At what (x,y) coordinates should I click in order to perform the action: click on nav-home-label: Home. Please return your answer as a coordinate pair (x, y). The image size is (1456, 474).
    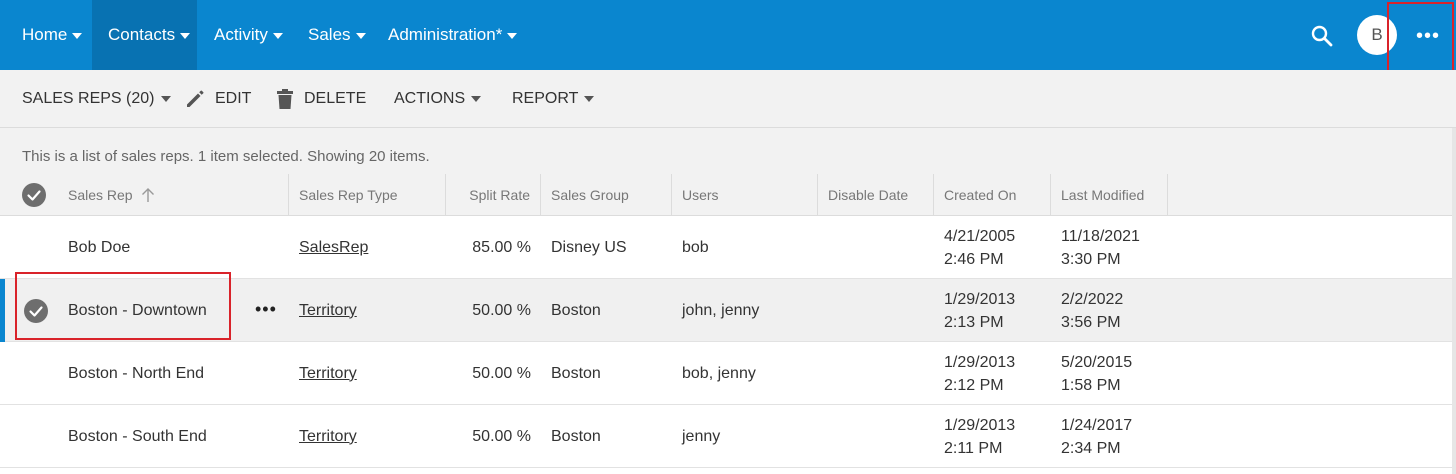
    Looking at the image, I should click on (45, 34).